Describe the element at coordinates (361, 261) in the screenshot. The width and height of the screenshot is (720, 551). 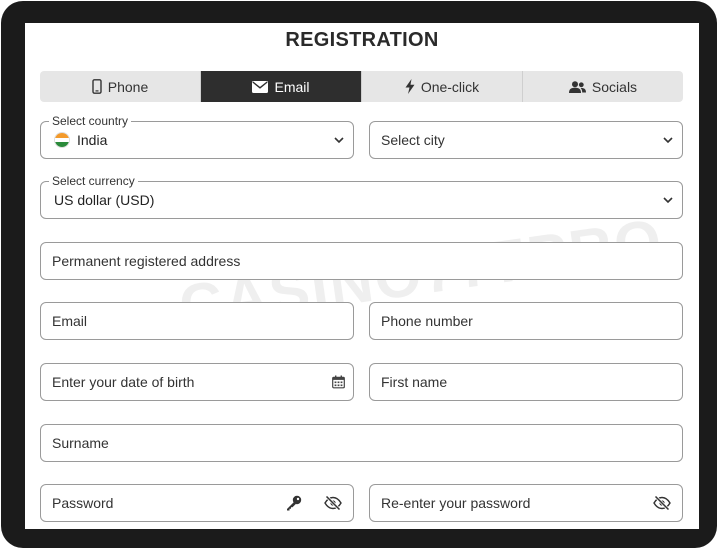
I see `address-input: Permanent registered address` at that location.